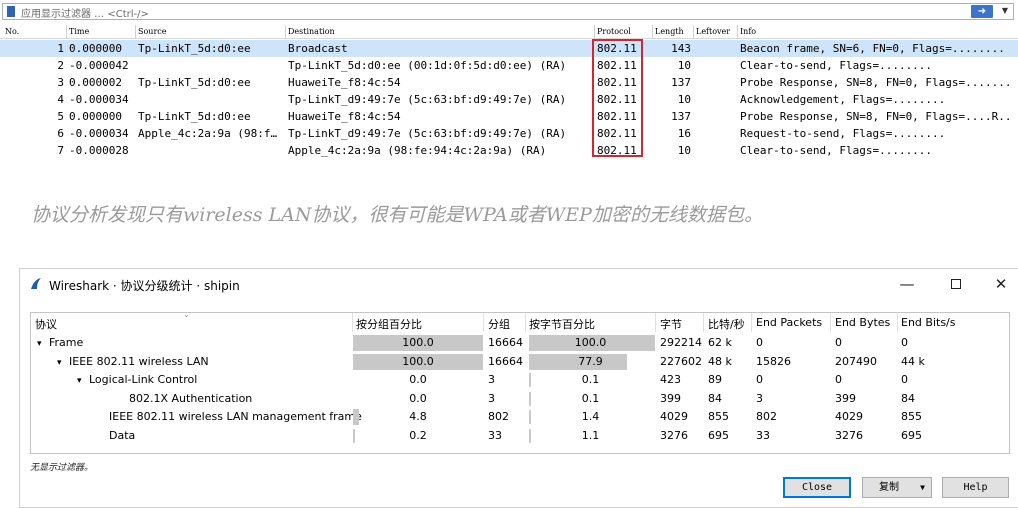 The height and width of the screenshot is (508, 1018). Describe the element at coordinates (499, 324) in the screenshot. I see `col-header-packets: 分组` at that location.